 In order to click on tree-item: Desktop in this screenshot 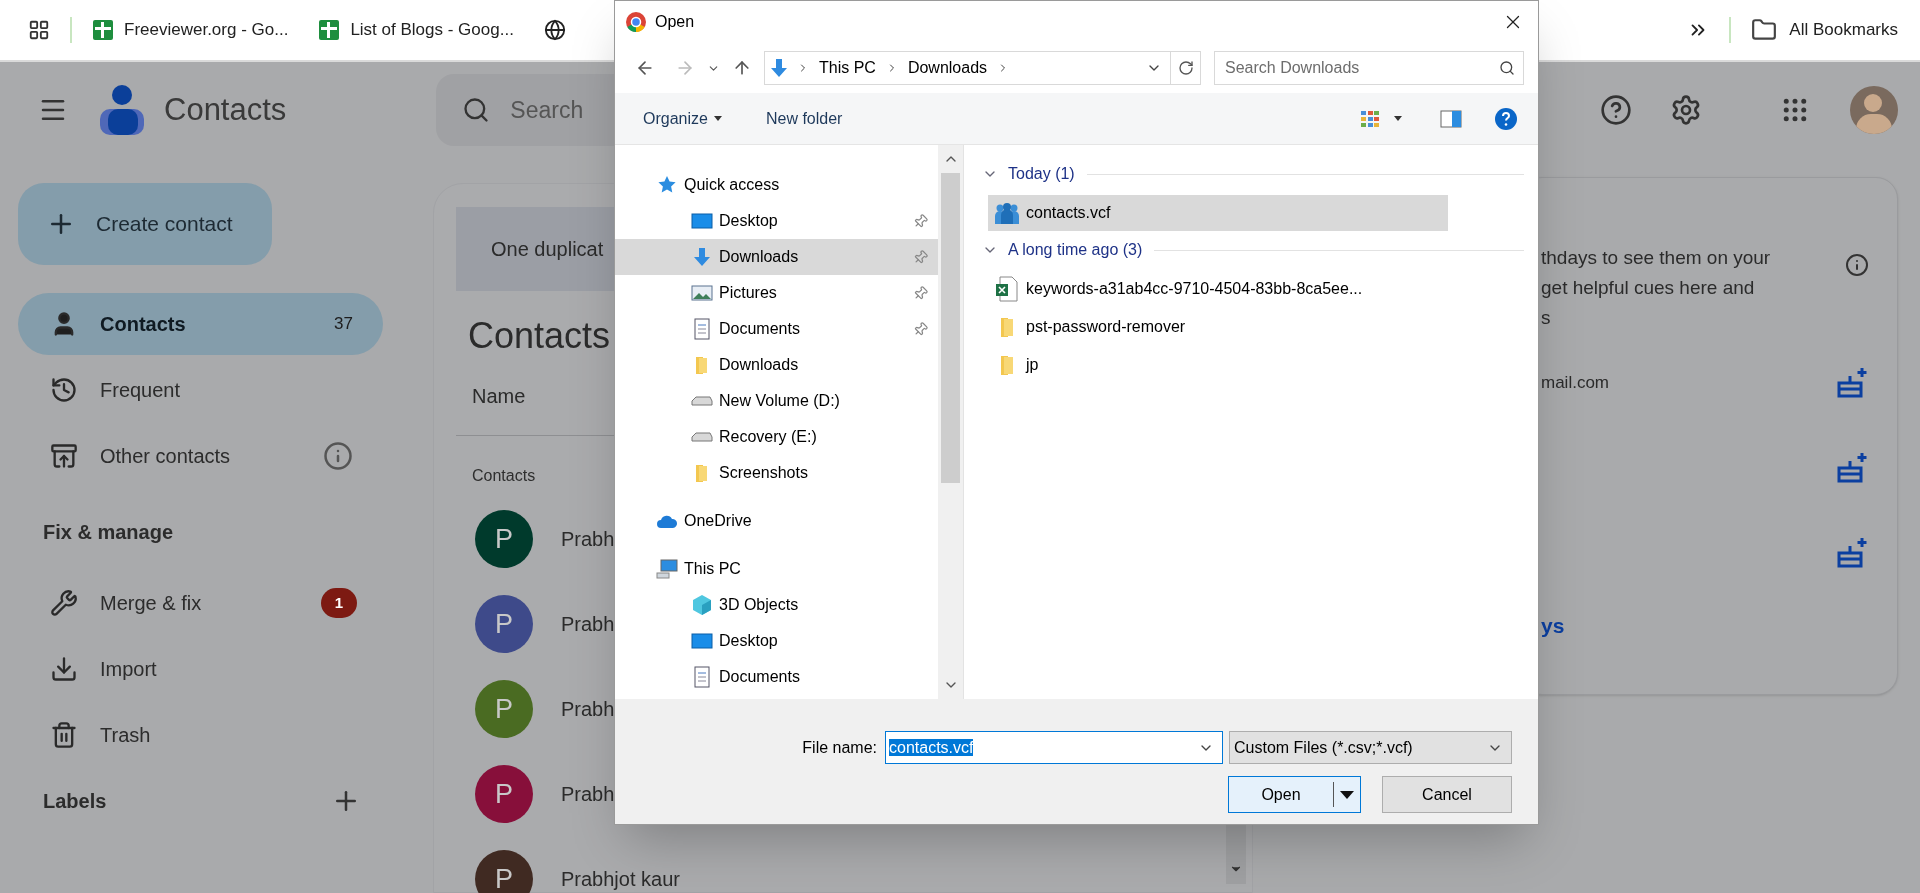, I will do `click(776, 641)`.